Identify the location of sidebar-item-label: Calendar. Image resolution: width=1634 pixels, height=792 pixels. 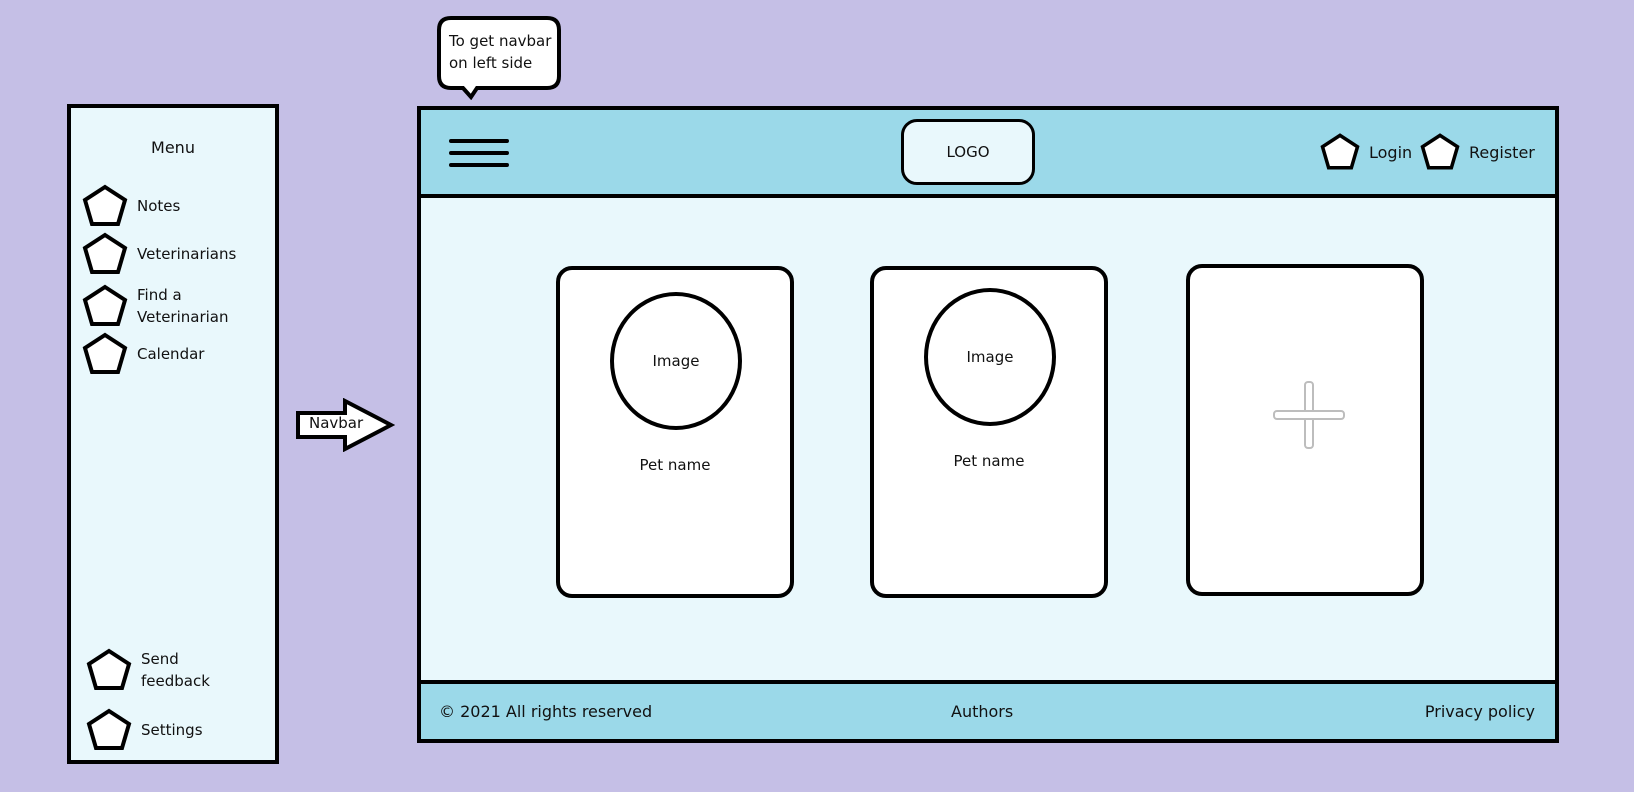
(171, 354).